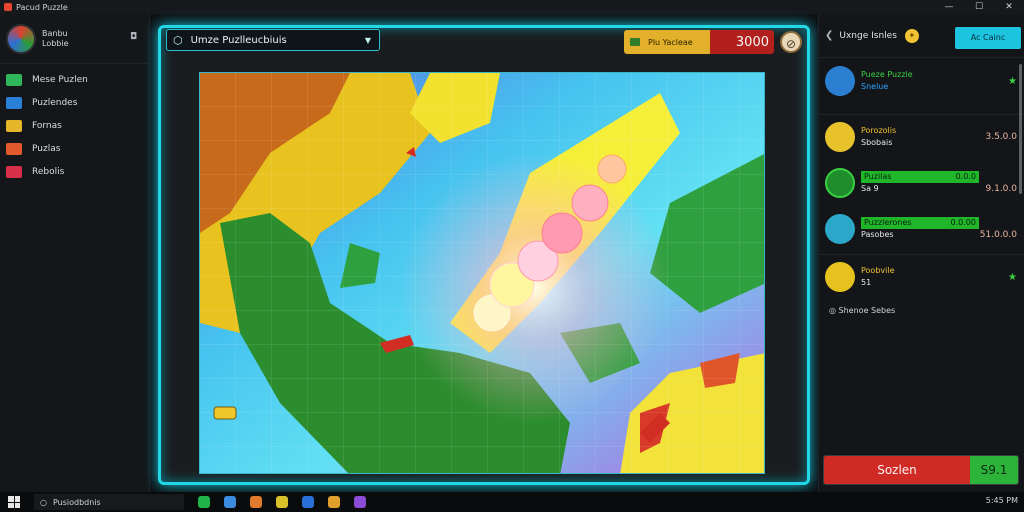  What do you see at coordinates (988, 38) in the screenshot?
I see `cta-button: Ac Cainc` at bounding box center [988, 38].